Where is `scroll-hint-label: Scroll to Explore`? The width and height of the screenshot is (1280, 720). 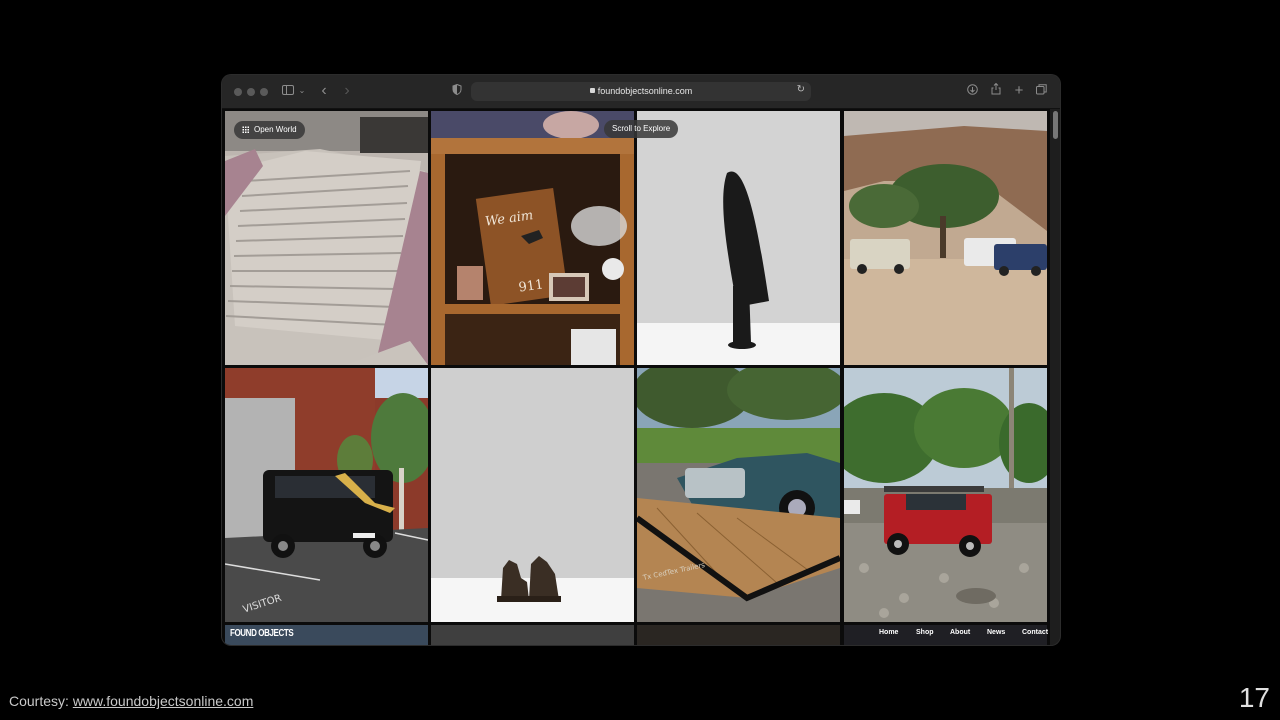 scroll-hint-label: Scroll to Explore is located at coordinates (641, 128).